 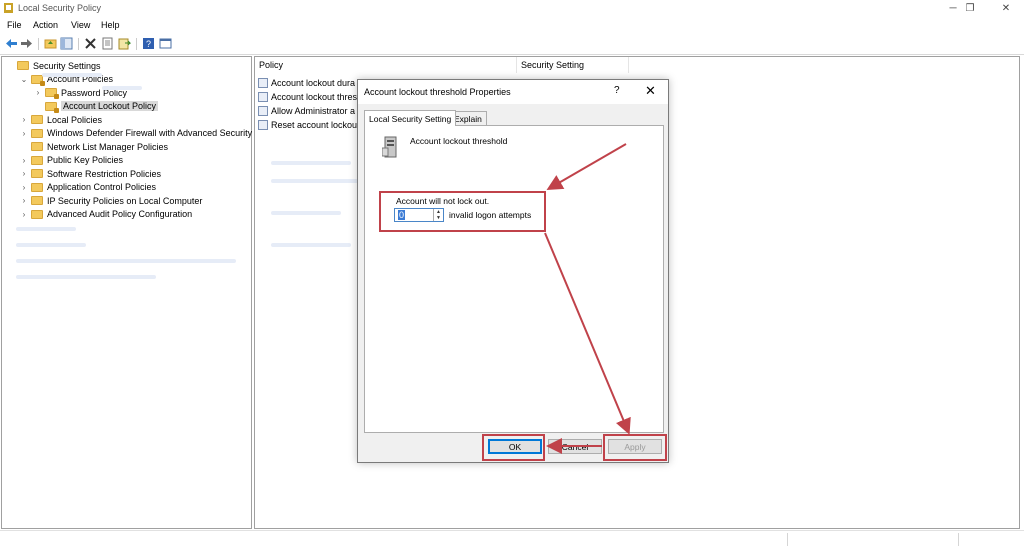 I want to click on cancel-button-label: Cancel, so click(x=575, y=446).